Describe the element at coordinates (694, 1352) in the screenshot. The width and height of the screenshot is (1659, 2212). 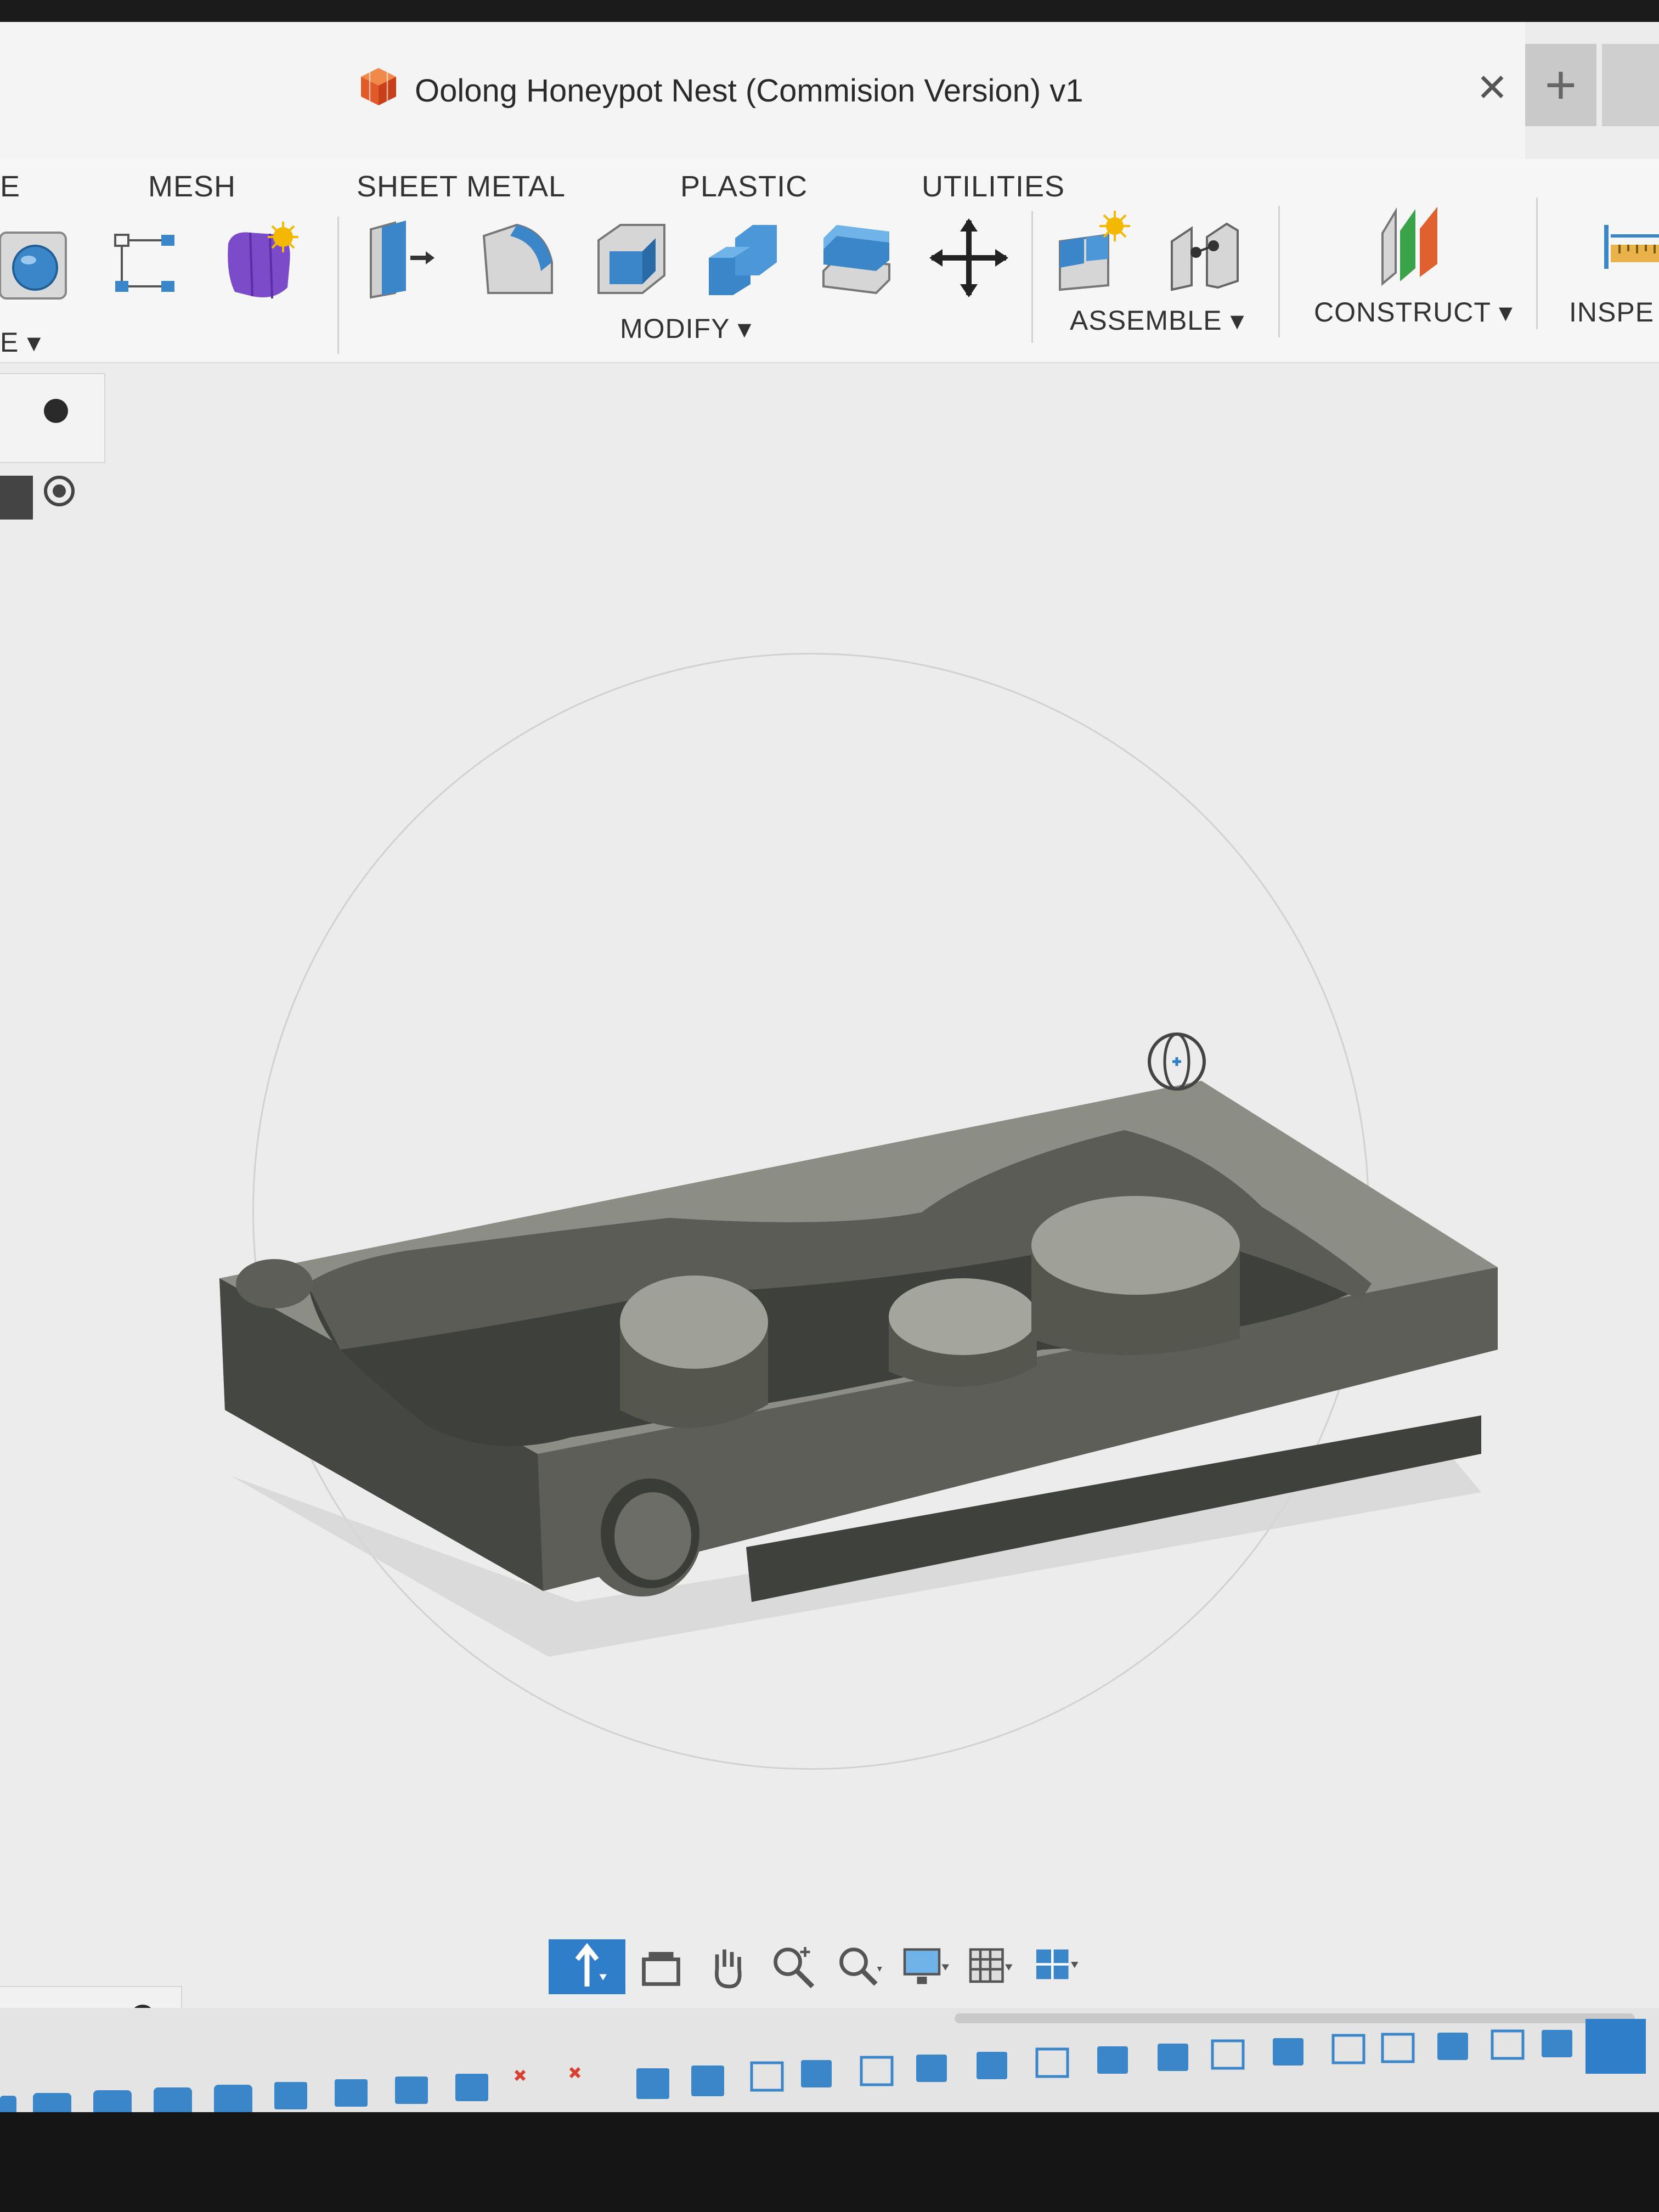
I see `model-pillar-left` at that location.